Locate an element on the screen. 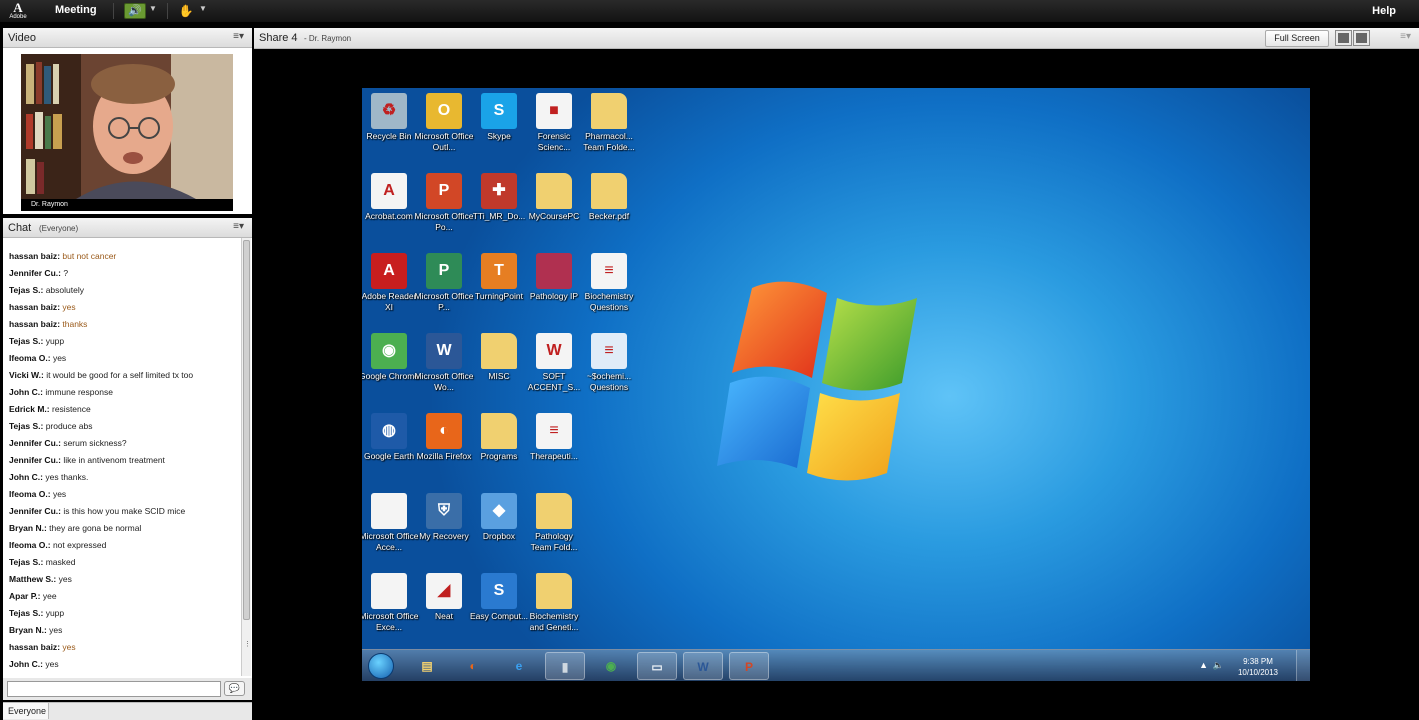  chat-message: Jennifer Cu.? is located at coordinates (124, 275).